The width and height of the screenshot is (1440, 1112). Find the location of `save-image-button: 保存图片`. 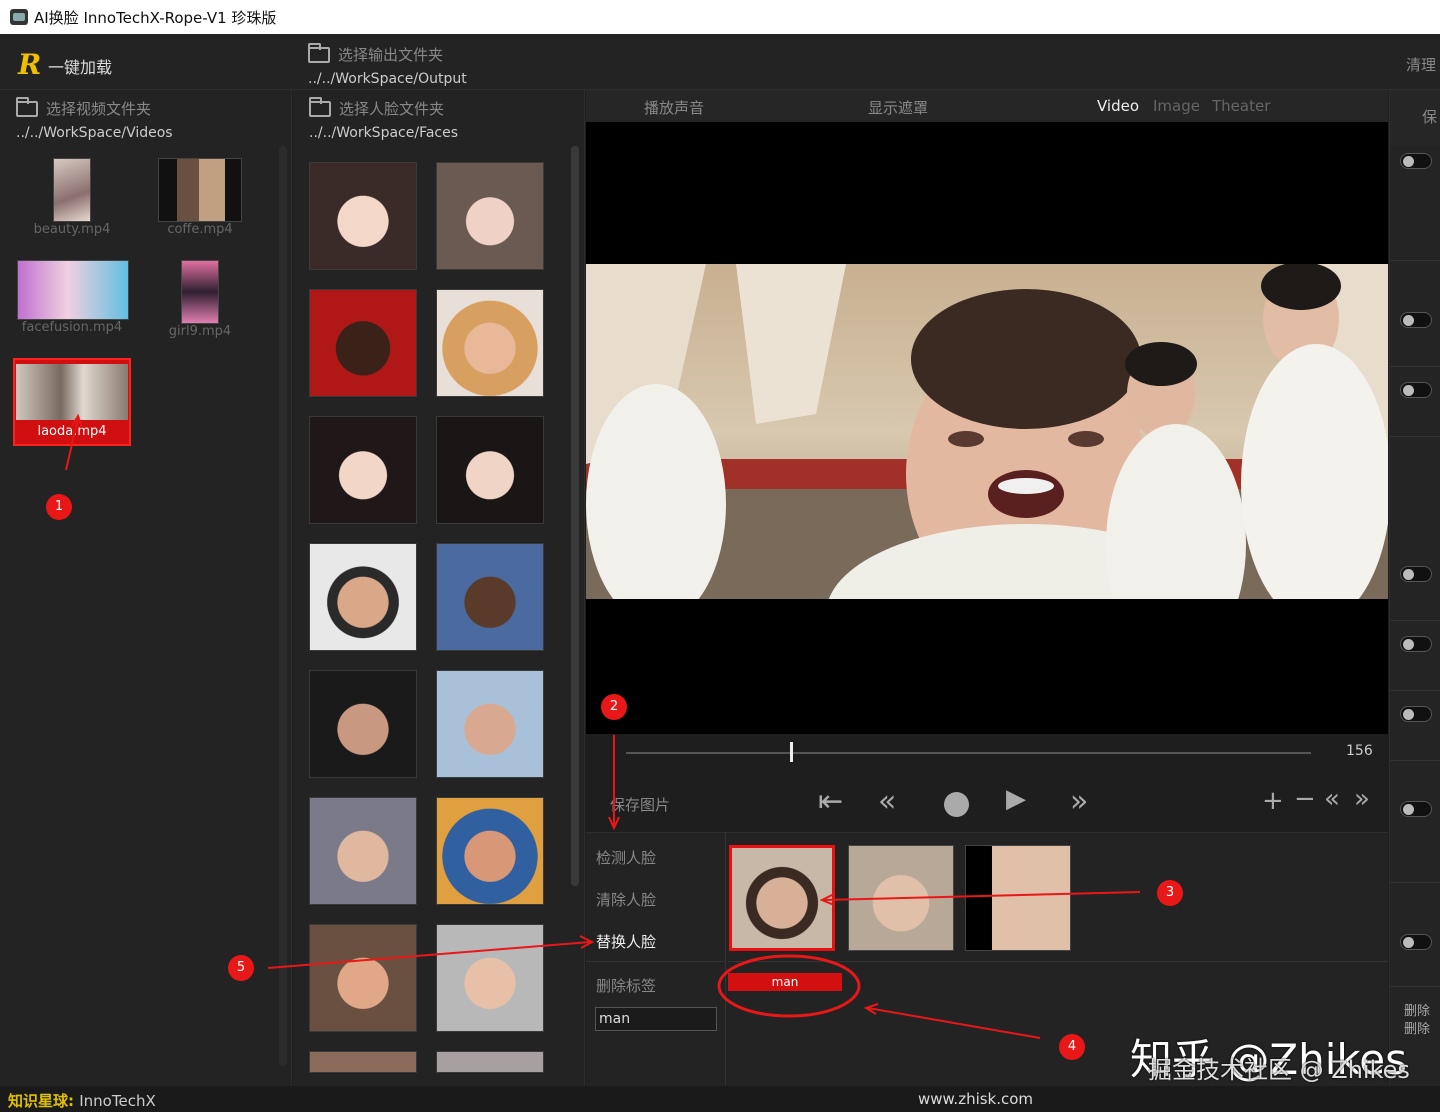

save-image-button: 保存图片 is located at coordinates (640, 804).